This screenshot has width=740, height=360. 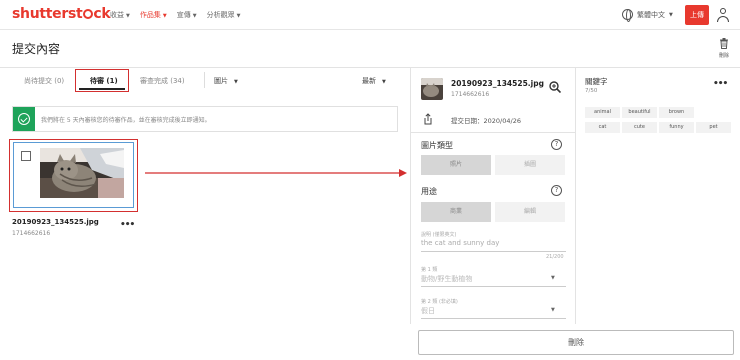 What do you see at coordinates (432, 89) in the screenshot?
I see `cat-photo-small` at bounding box center [432, 89].